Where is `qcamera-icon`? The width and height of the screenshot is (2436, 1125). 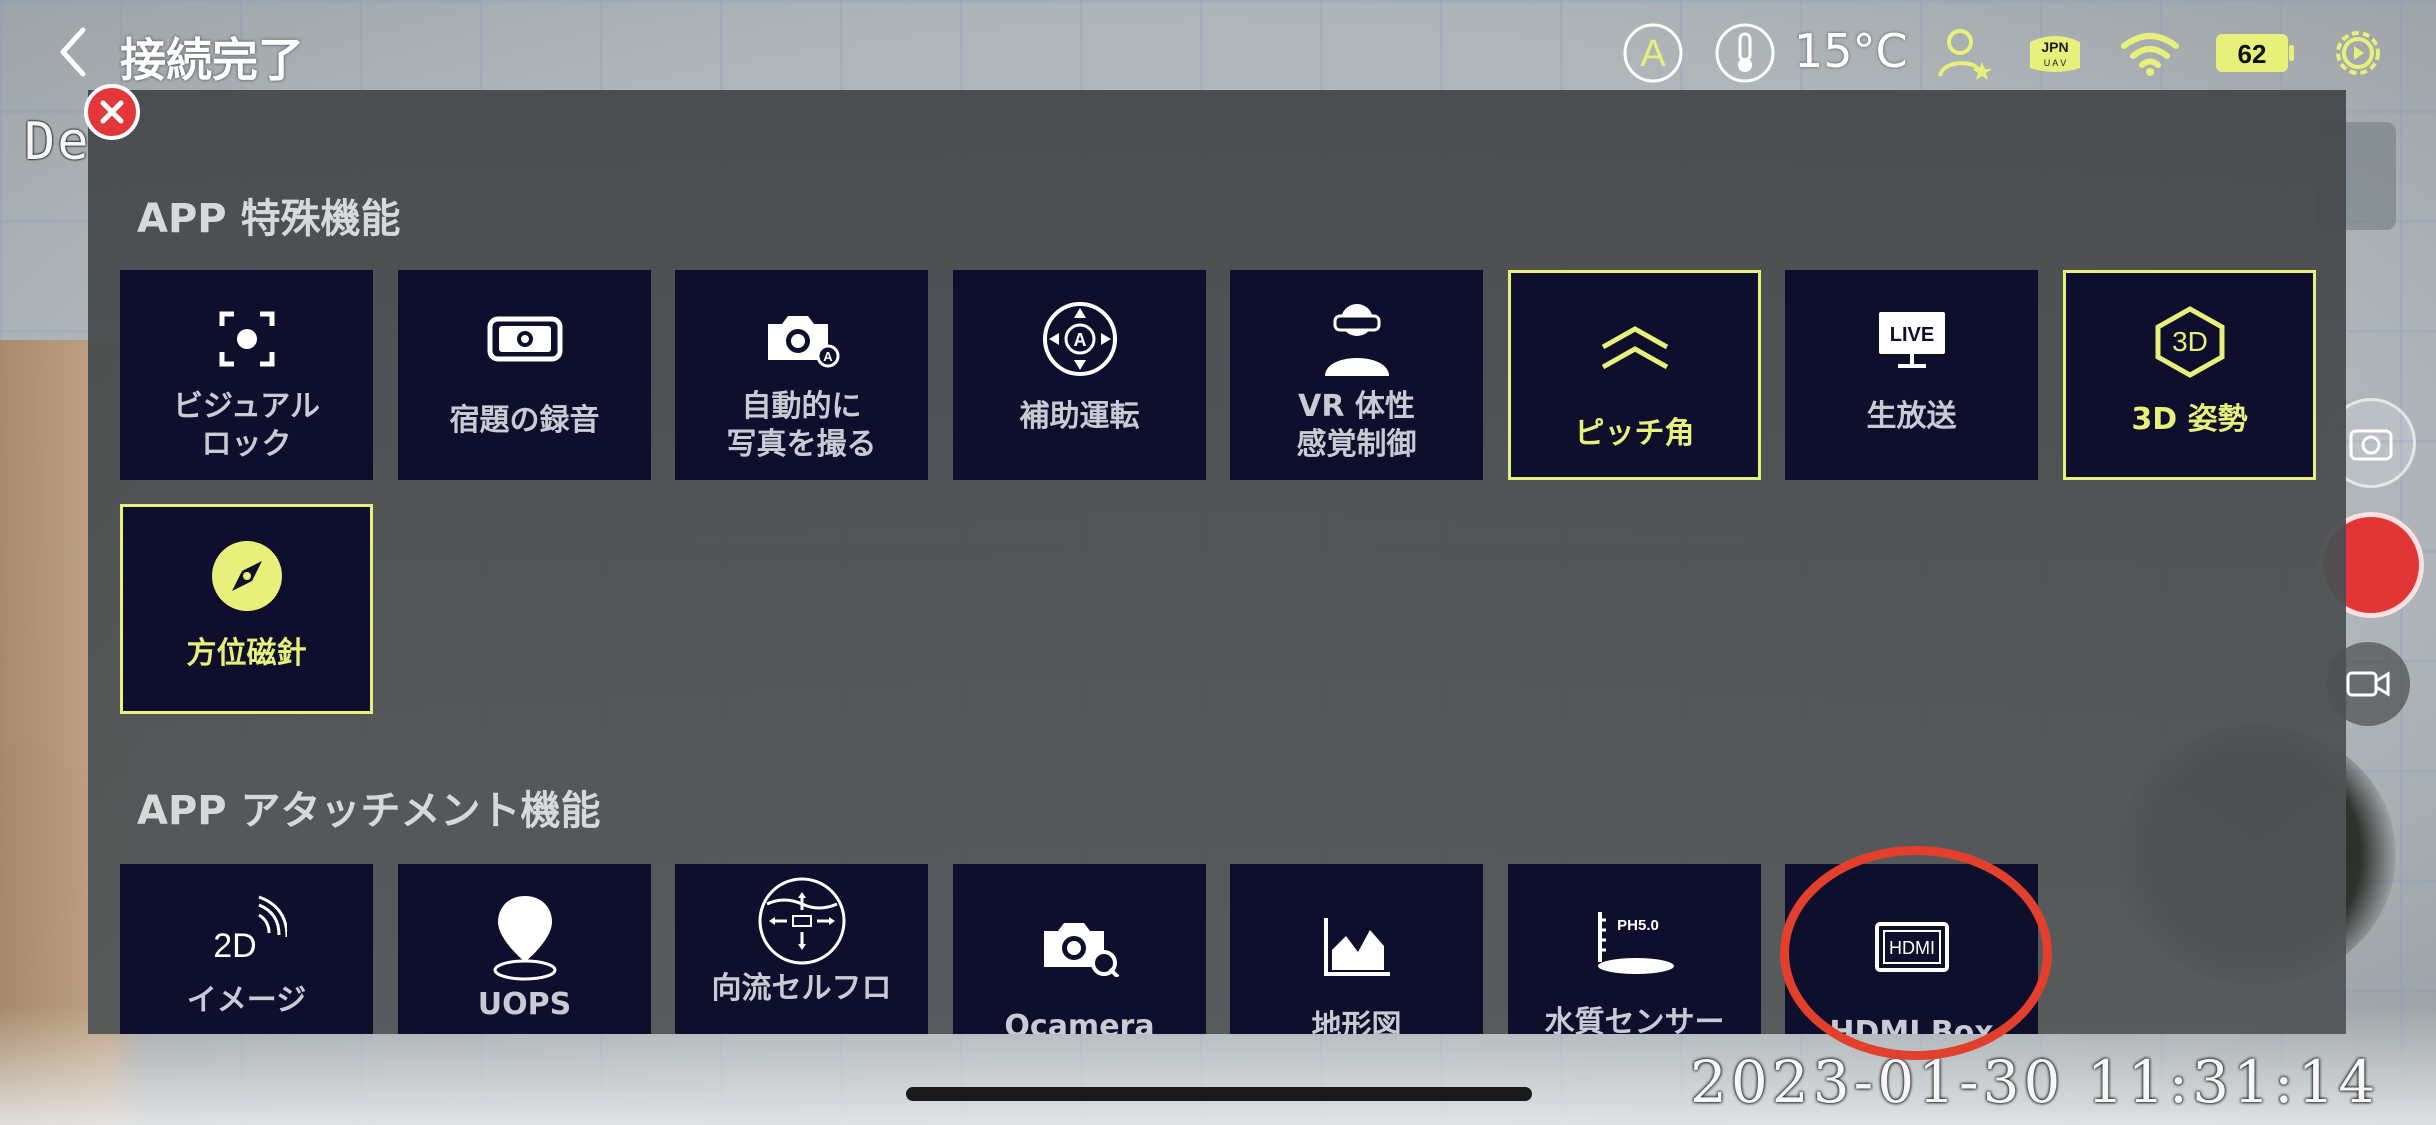 qcamera-icon is located at coordinates (1081, 950).